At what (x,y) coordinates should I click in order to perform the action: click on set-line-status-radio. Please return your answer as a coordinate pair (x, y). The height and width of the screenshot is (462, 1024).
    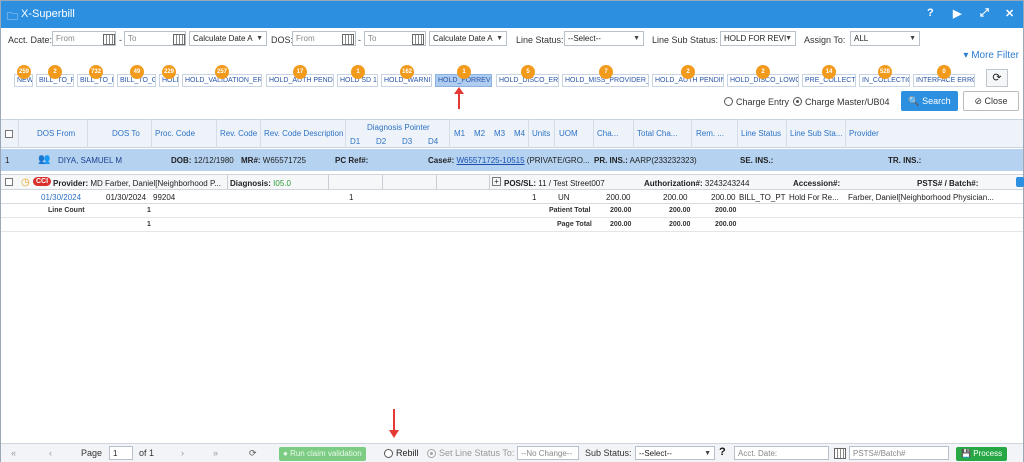
    Looking at the image, I should click on (431, 453).